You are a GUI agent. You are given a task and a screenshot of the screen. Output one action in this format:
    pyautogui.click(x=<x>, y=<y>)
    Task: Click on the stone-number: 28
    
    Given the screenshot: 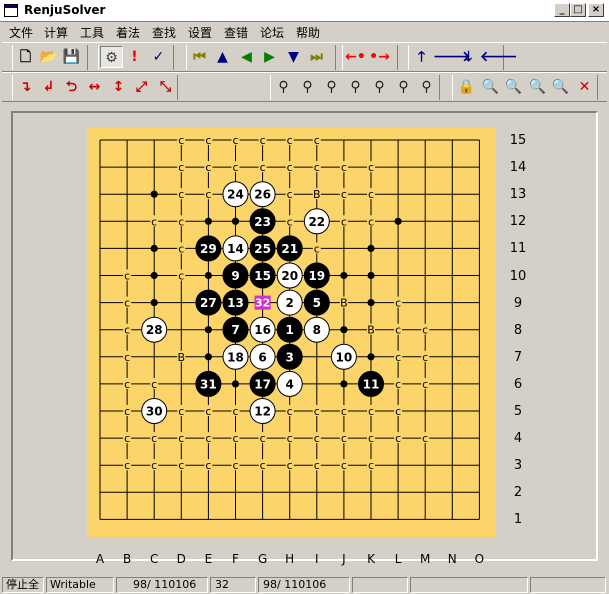 What is the action you would take?
    pyautogui.click(x=154, y=330)
    